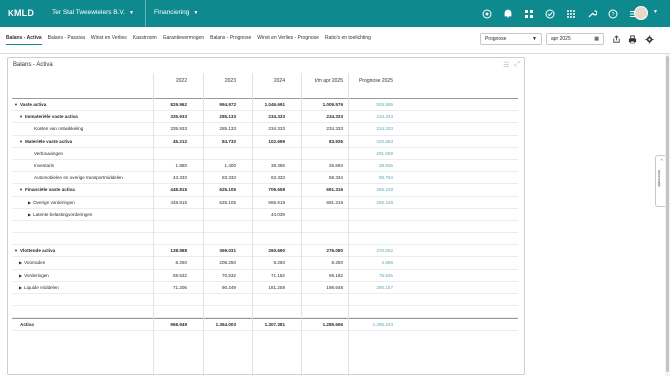  I want to click on row-label-text: Materiële vaste activa, so click(48, 141).